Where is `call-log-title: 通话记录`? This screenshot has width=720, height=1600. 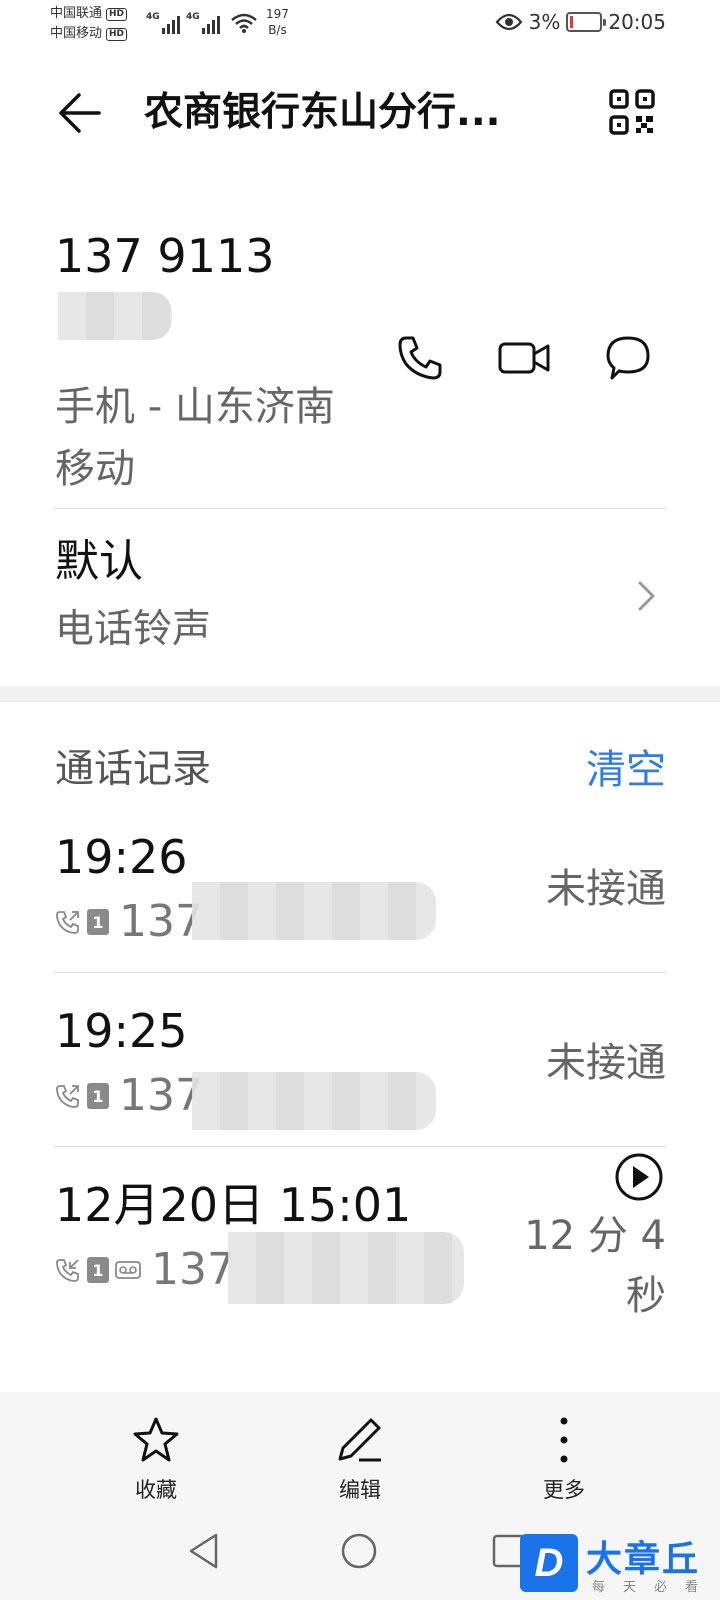 call-log-title: 通话记录 is located at coordinates (133, 769).